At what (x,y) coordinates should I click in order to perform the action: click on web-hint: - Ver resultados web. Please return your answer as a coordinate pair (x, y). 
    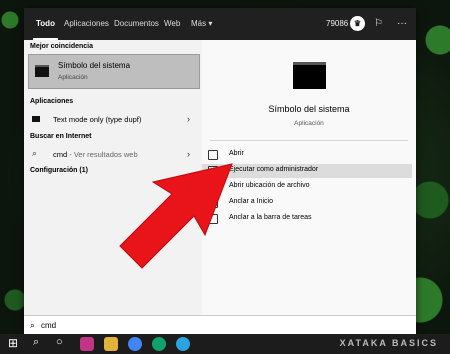
    Looking at the image, I should click on (102, 154).